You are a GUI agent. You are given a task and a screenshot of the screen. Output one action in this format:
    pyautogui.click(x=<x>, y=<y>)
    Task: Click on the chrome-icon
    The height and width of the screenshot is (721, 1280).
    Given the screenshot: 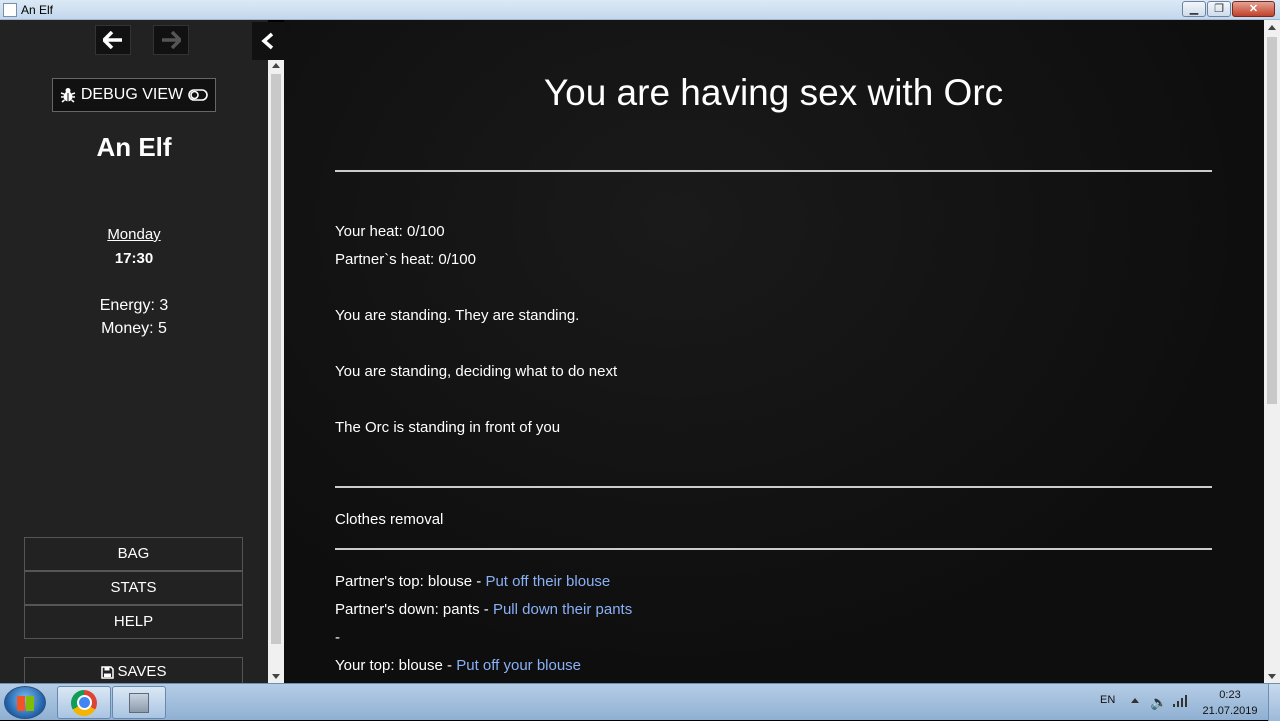 What is the action you would take?
    pyautogui.click(x=84, y=702)
    